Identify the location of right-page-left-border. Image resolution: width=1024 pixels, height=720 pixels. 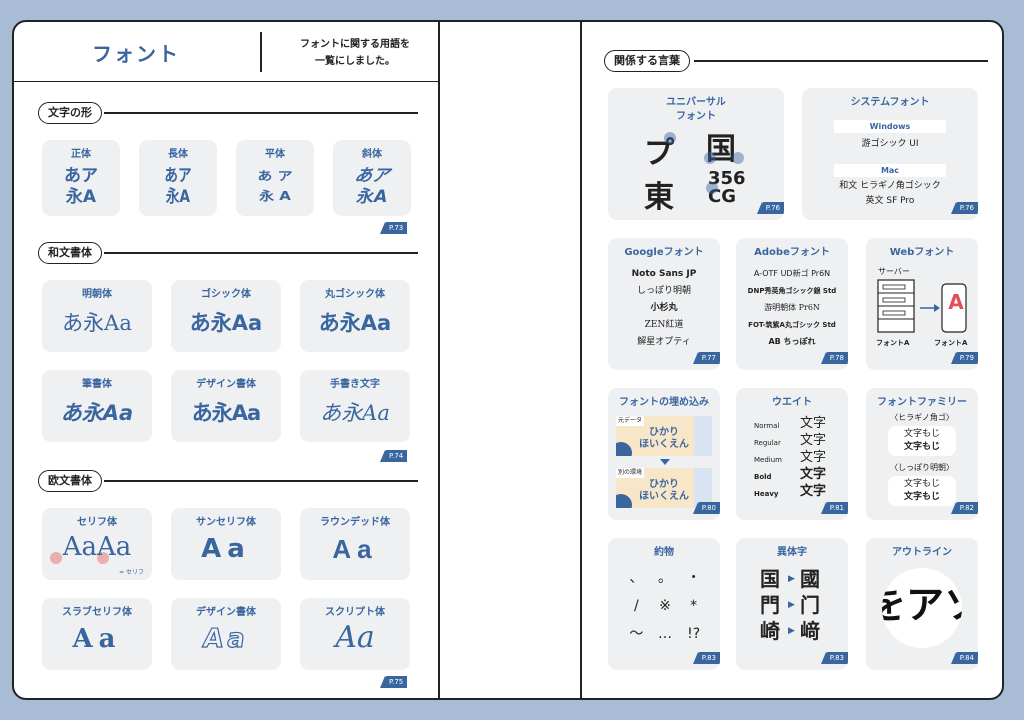
(581, 360).